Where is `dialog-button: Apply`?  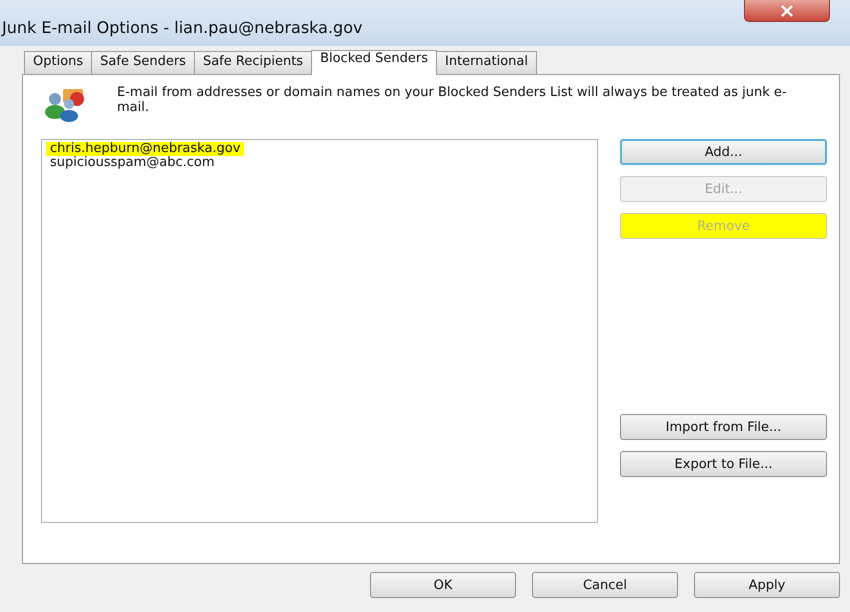
dialog-button: Apply is located at coordinates (767, 585).